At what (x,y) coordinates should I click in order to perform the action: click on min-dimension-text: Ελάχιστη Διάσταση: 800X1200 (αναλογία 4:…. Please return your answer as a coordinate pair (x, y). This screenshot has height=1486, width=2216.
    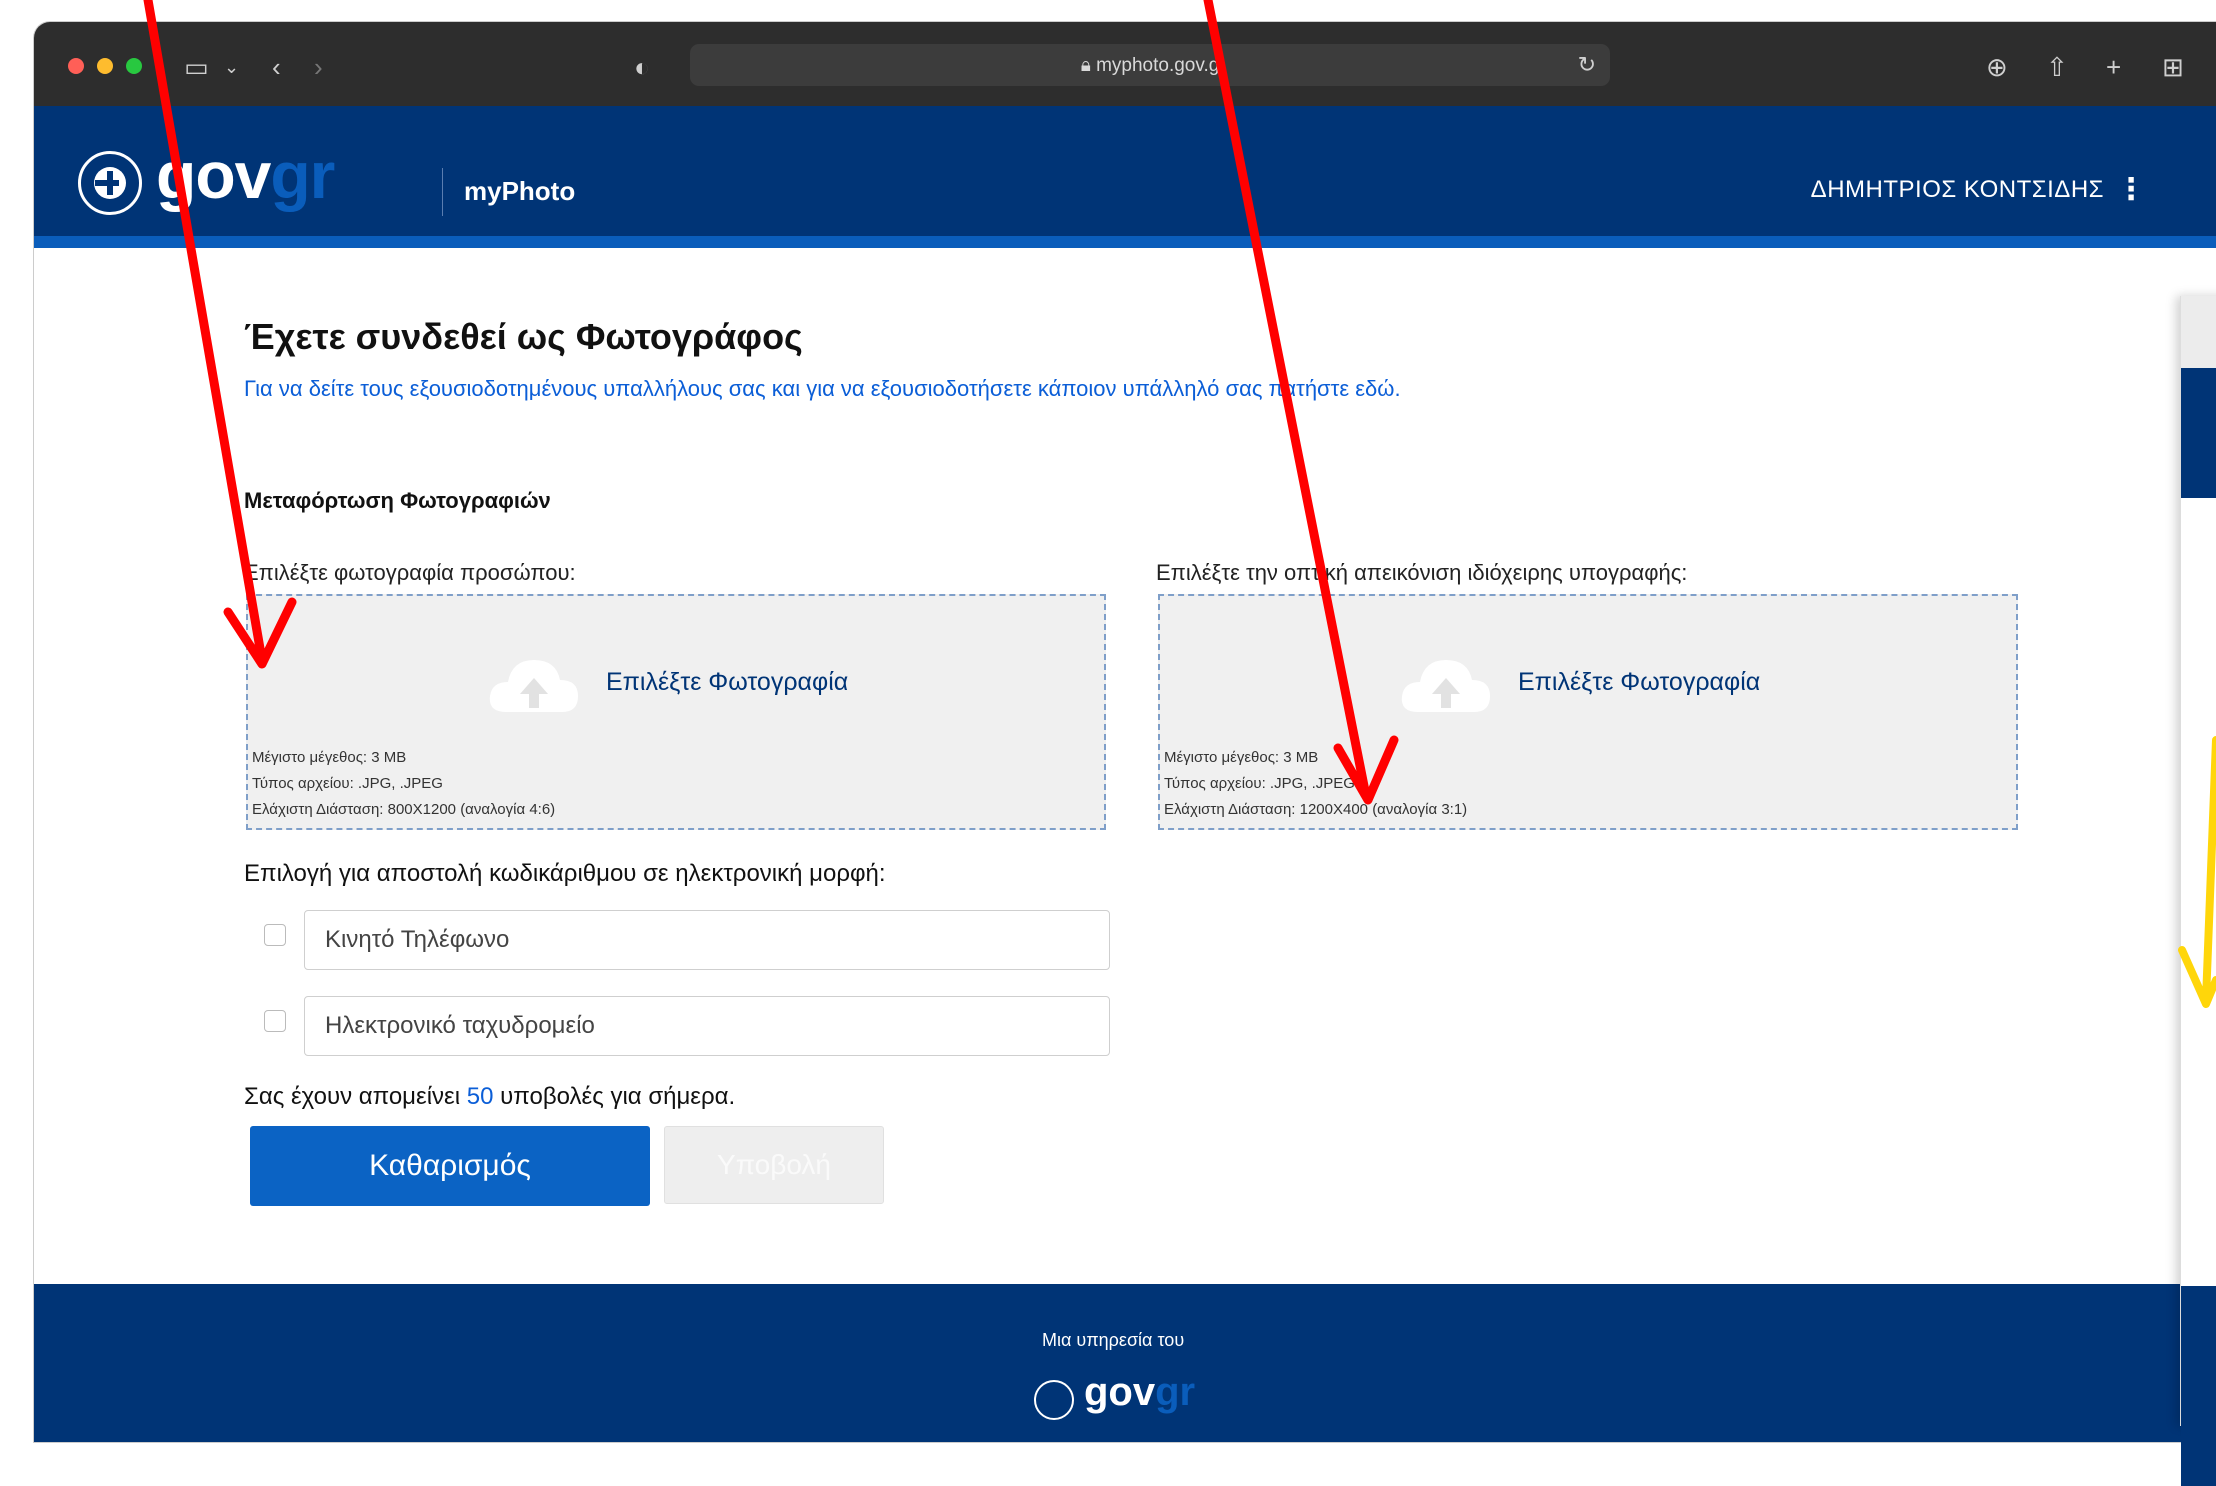
    Looking at the image, I should click on (404, 809).